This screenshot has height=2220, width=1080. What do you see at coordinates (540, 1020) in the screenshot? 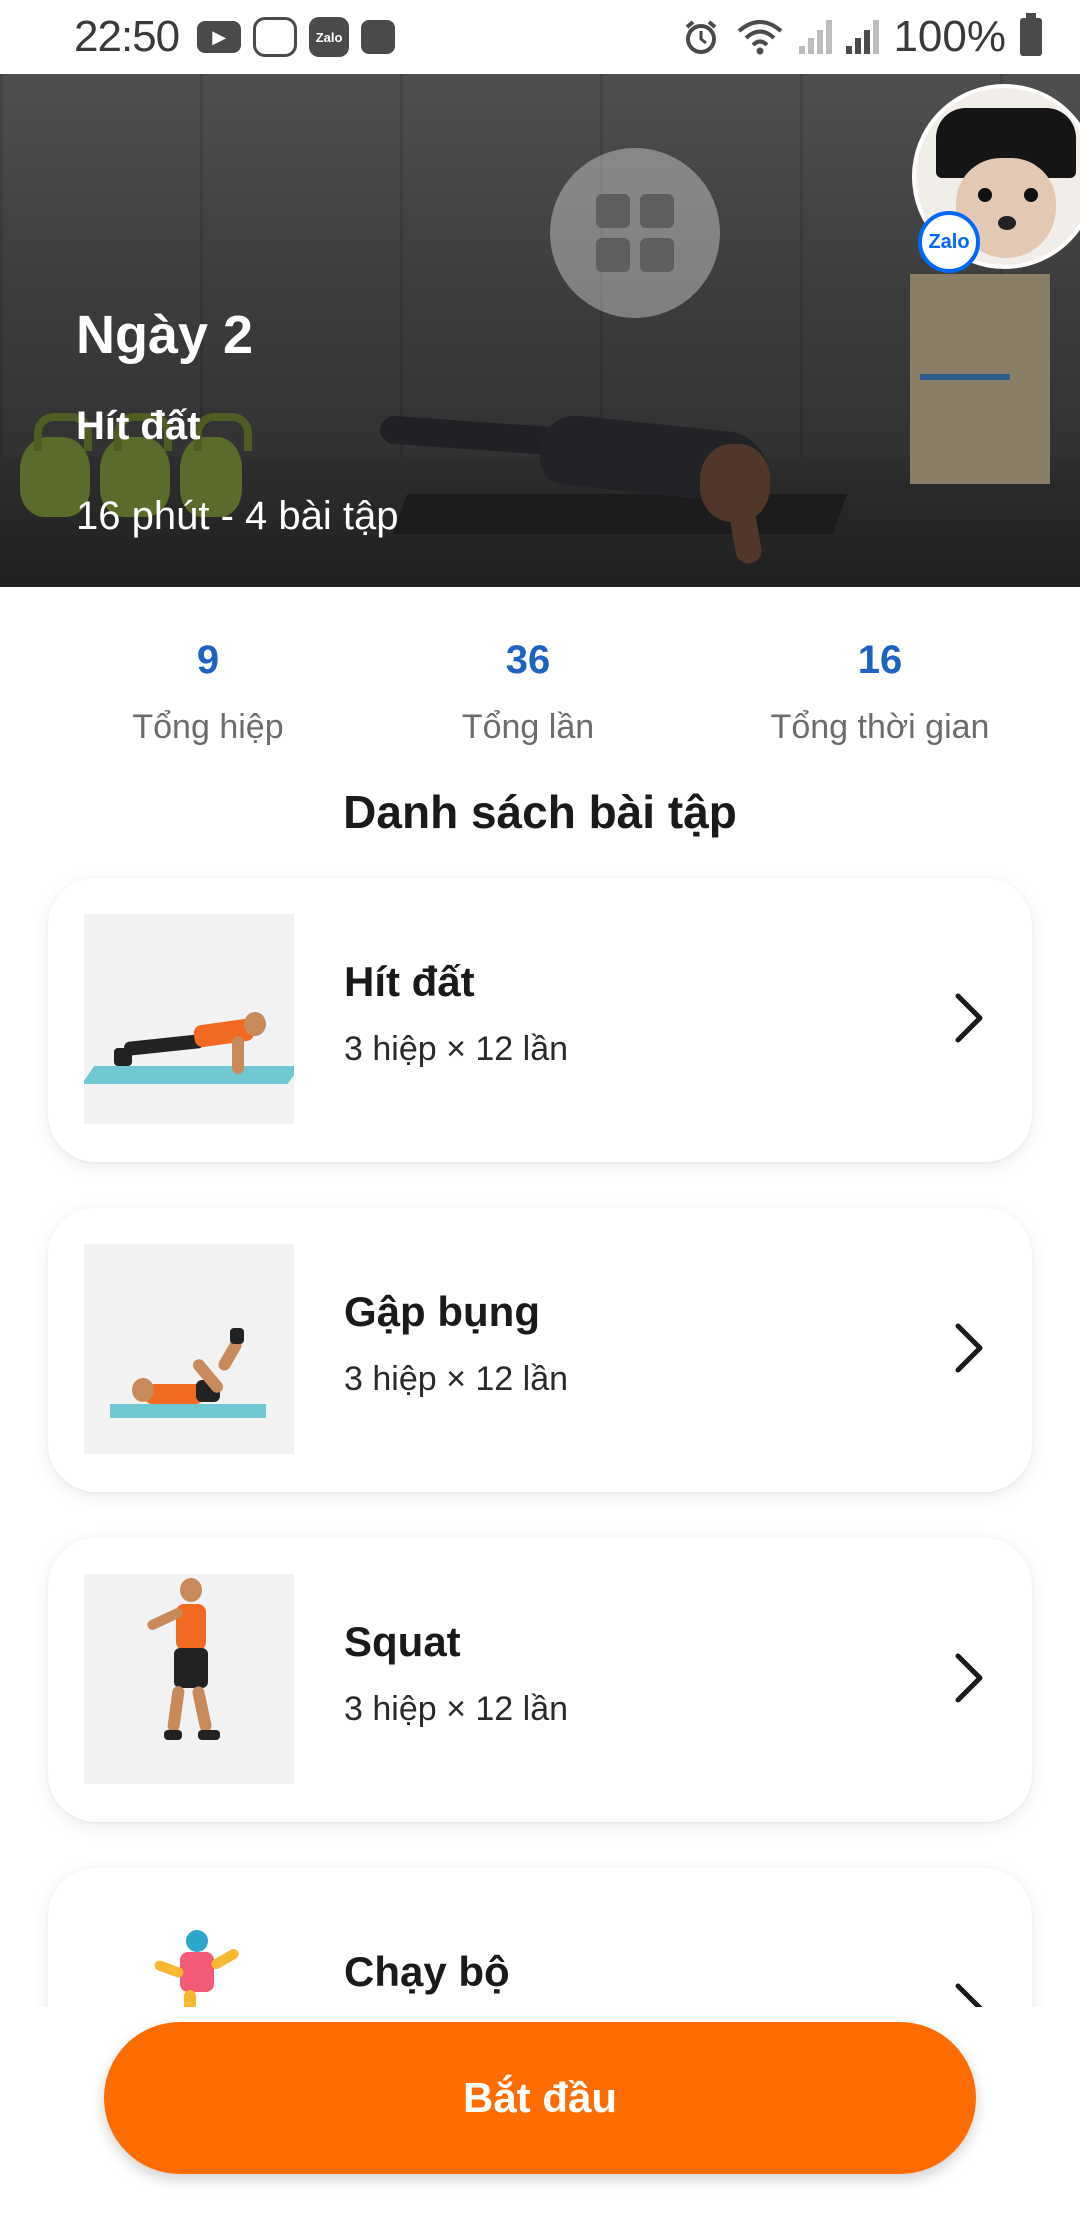
I see `exercise-card-pushup: Hít đất 3 hiệp × 12 lần` at bounding box center [540, 1020].